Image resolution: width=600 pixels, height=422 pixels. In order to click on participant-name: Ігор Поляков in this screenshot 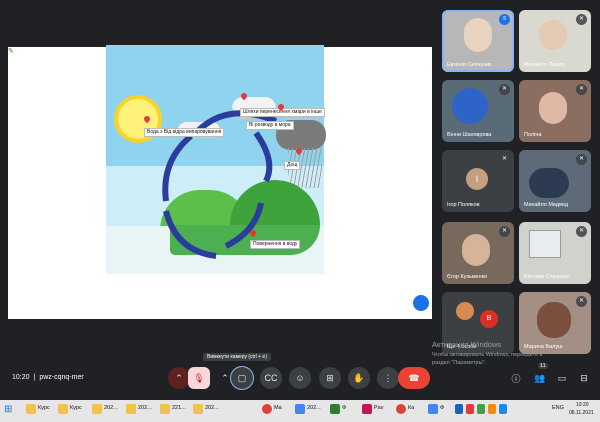, I will do `click(463, 205)`.